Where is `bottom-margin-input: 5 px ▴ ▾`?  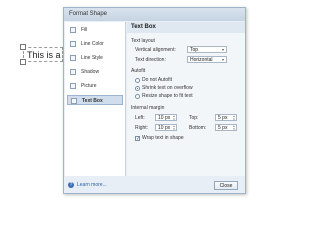 bottom-margin-input: 5 px ▴ ▾ is located at coordinates (226, 127).